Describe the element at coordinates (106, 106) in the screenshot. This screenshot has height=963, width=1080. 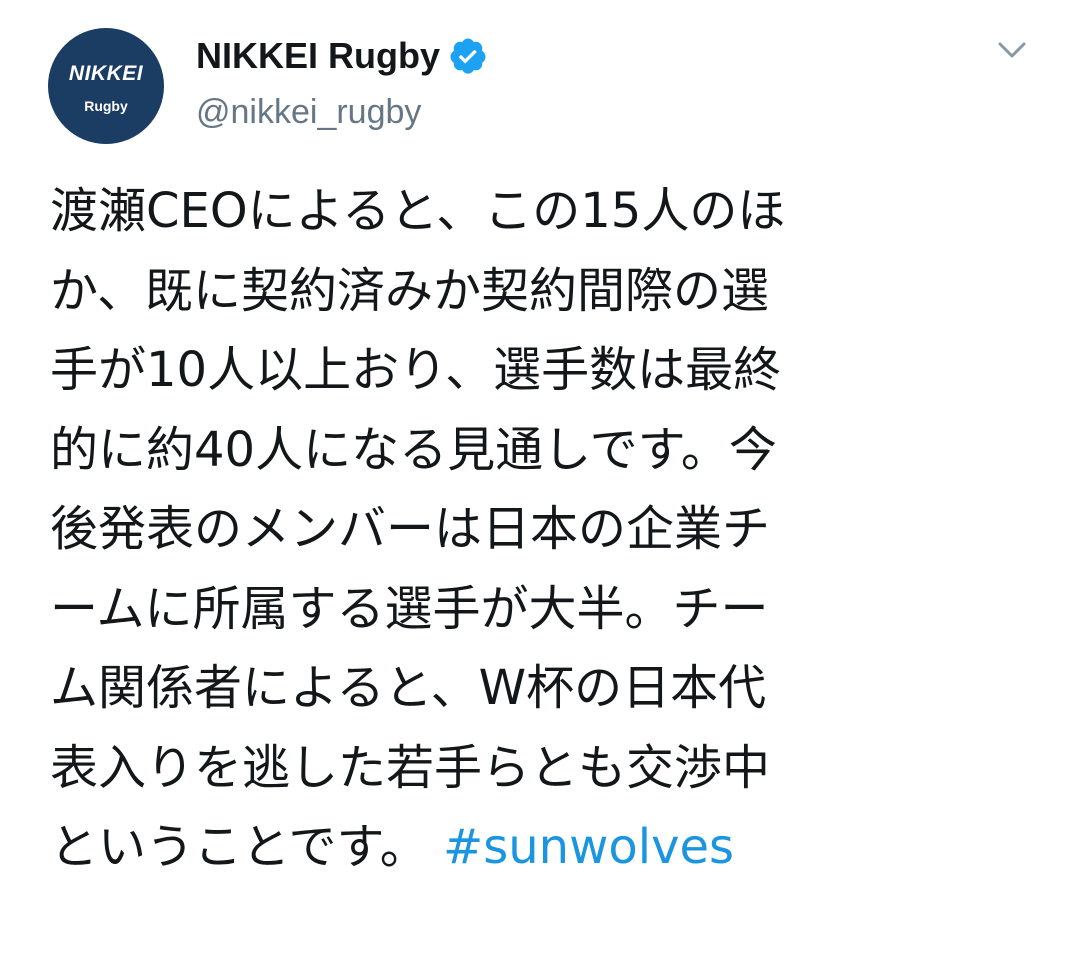
I see `avatar-logo-sub: Rugby` at that location.